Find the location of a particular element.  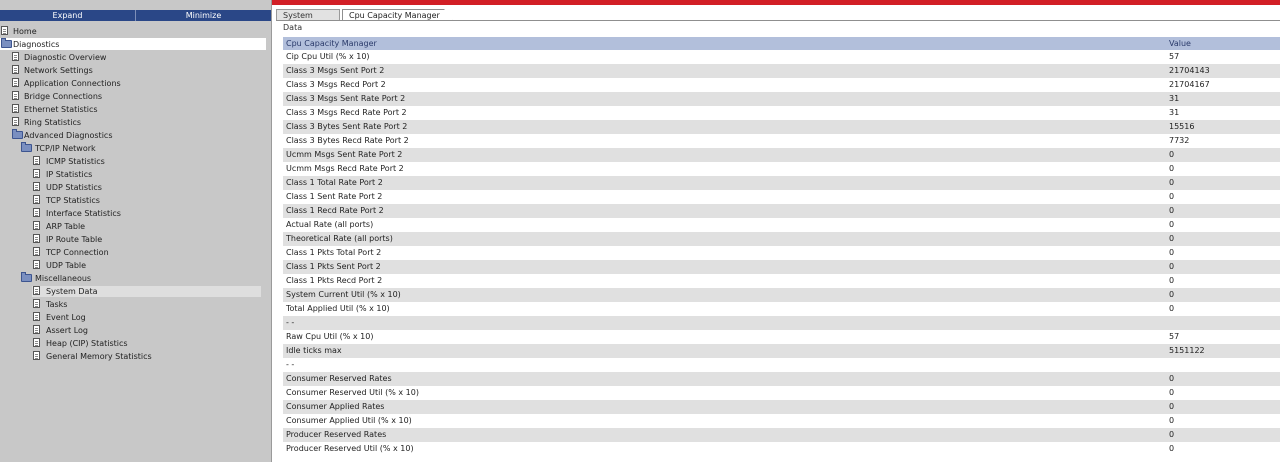

row-value is located at coordinates (1223, 323).